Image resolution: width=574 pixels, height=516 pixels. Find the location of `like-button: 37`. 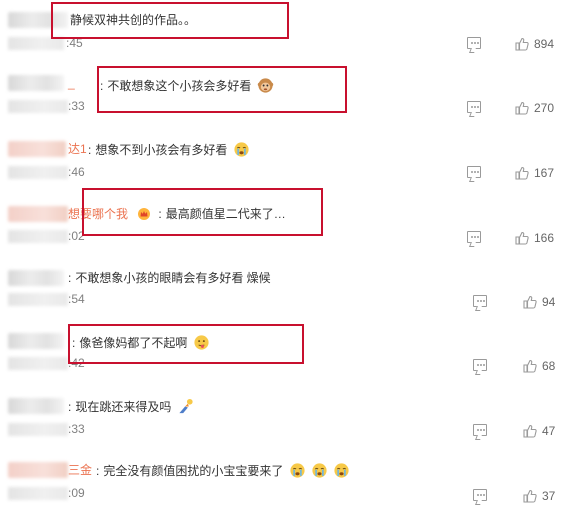

like-button: 37 is located at coordinates (539, 496).